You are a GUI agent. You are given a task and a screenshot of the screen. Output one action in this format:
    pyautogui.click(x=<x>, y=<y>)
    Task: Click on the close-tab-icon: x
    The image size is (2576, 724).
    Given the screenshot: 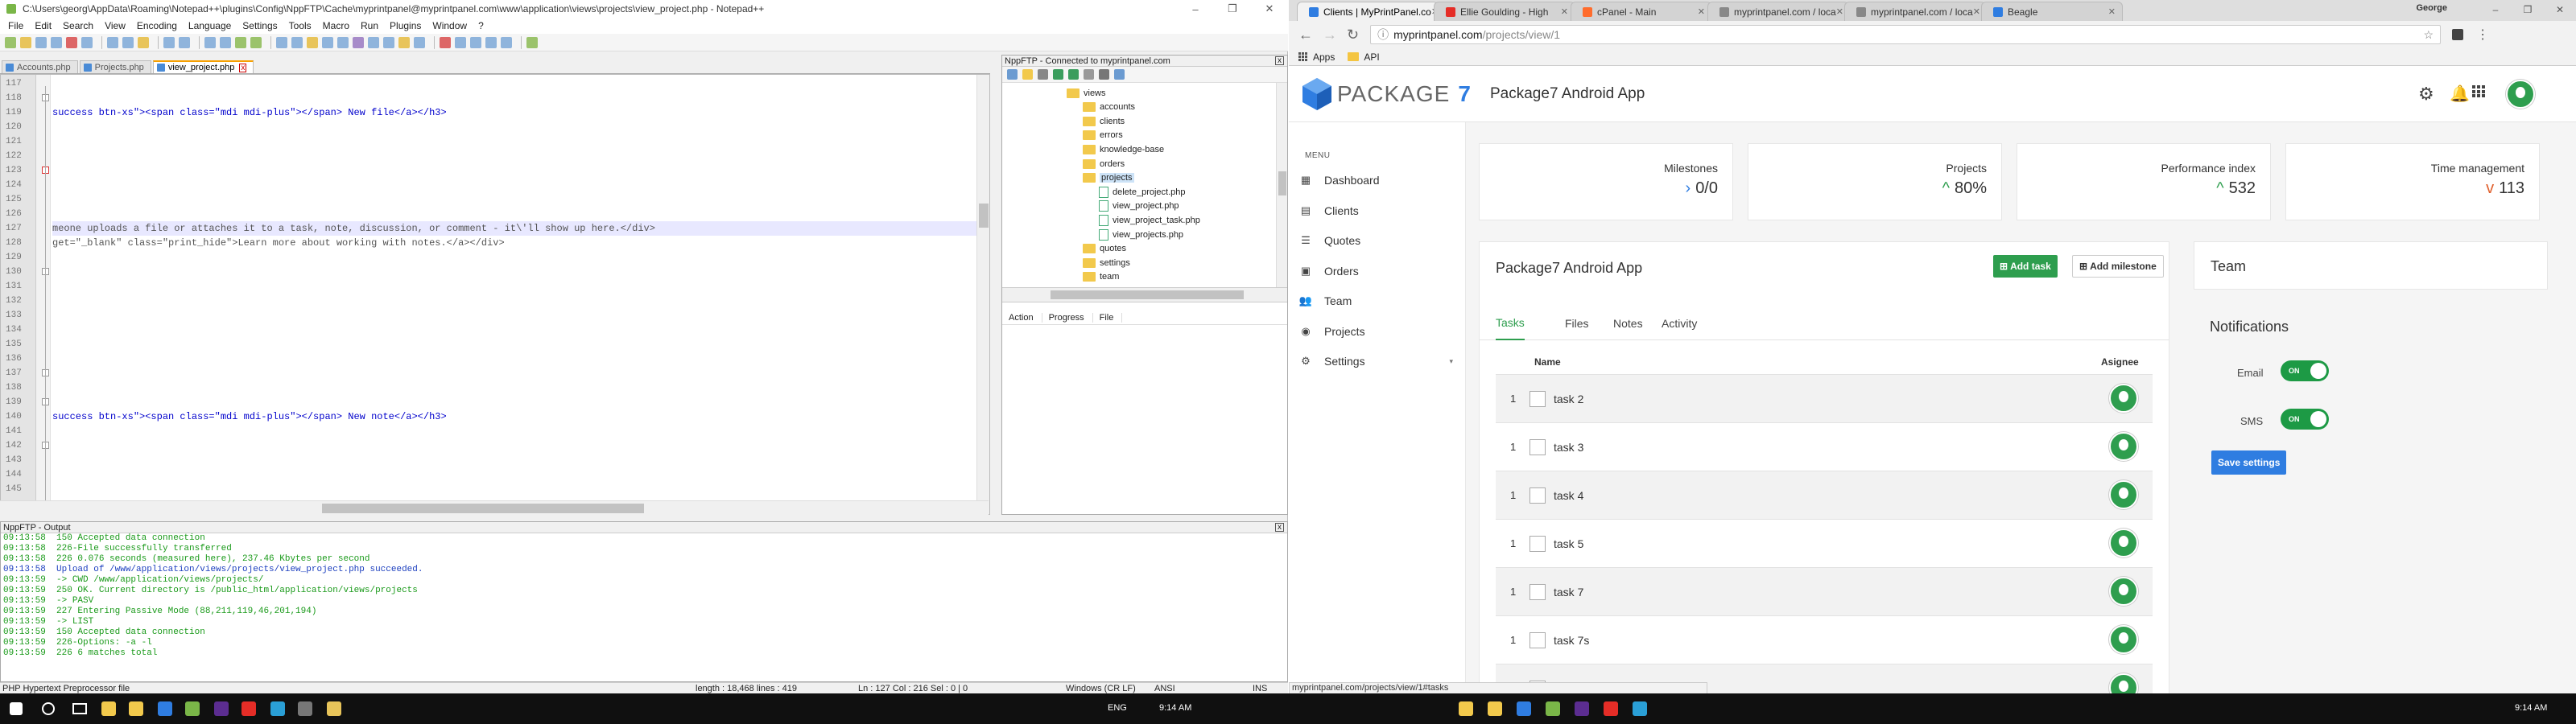 What is the action you would take?
    pyautogui.click(x=243, y=67)
    